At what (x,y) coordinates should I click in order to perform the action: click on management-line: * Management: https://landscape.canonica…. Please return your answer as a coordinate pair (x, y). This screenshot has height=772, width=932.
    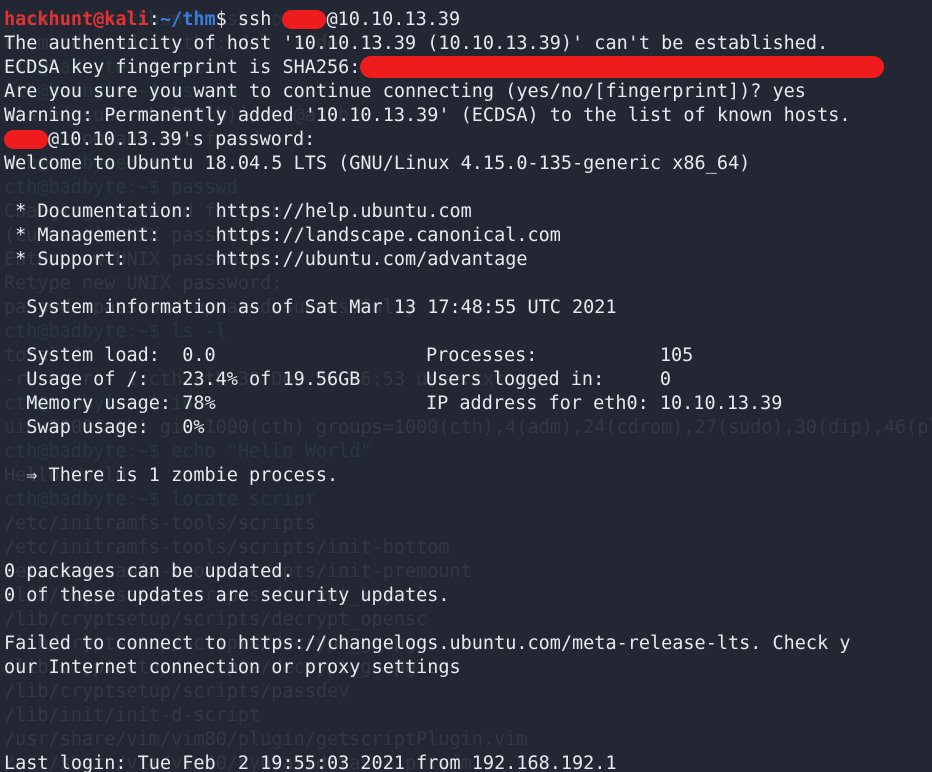
    Looking at the image, I should click on (282, 235).